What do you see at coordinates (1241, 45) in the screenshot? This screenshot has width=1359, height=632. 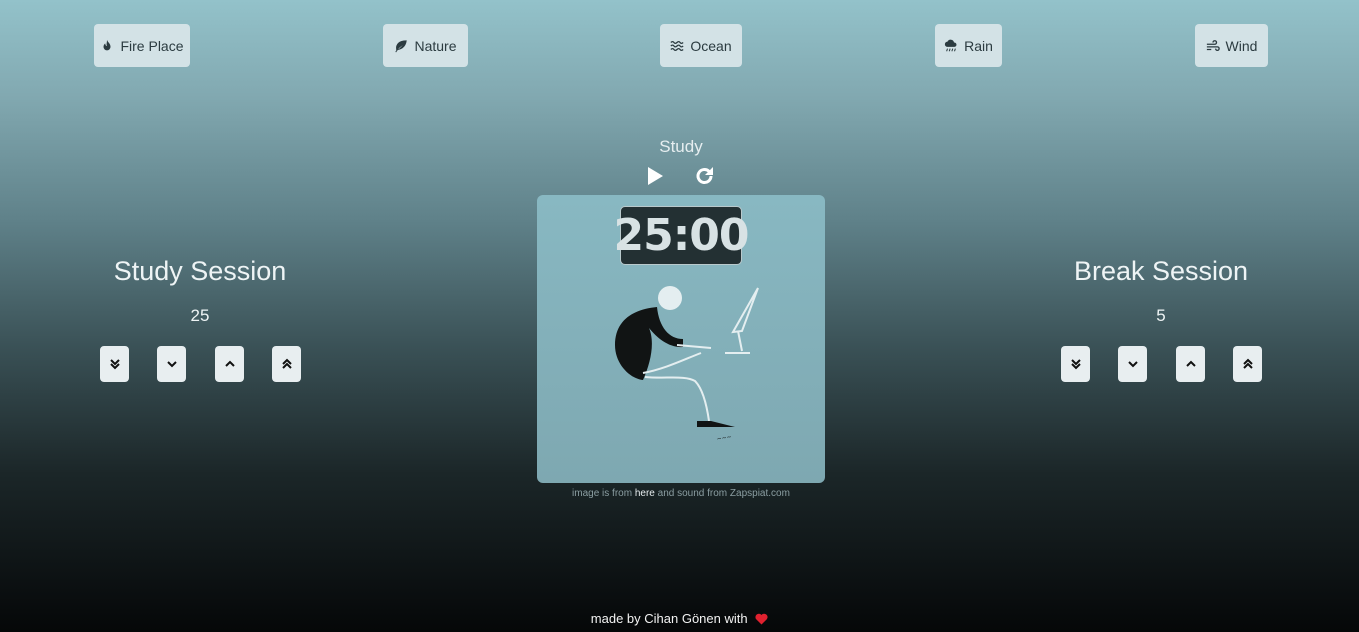 I see `sound-label: Wind` at bounding box center [1241, 45].